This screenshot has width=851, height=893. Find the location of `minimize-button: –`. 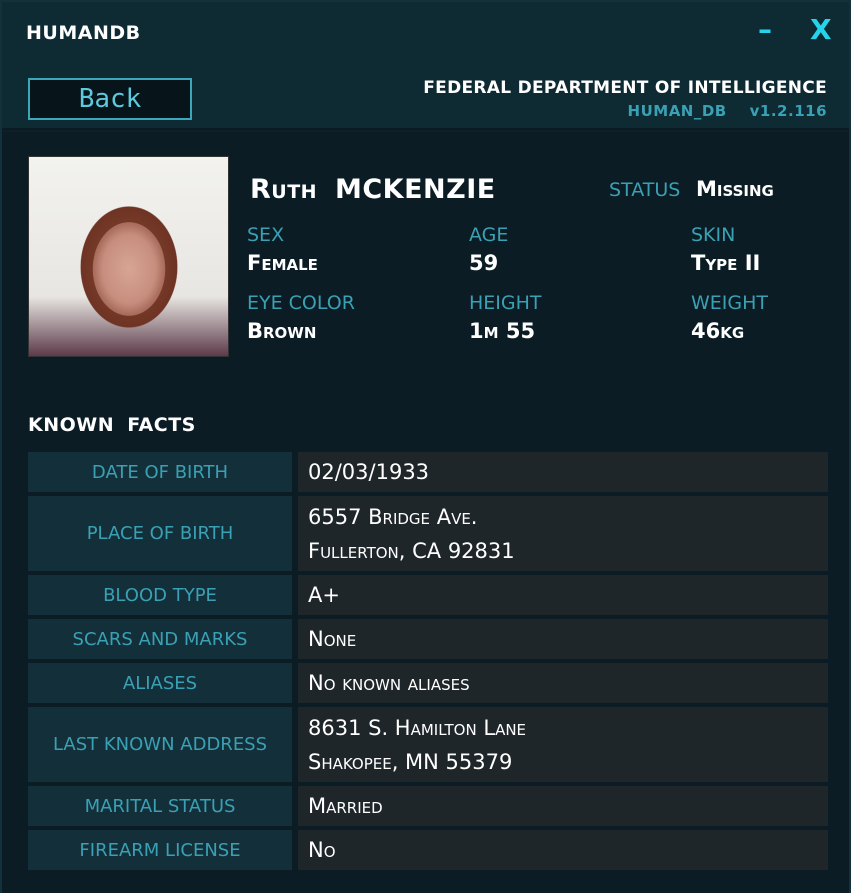

minimize-button: – is located at coordinates (765, 30).